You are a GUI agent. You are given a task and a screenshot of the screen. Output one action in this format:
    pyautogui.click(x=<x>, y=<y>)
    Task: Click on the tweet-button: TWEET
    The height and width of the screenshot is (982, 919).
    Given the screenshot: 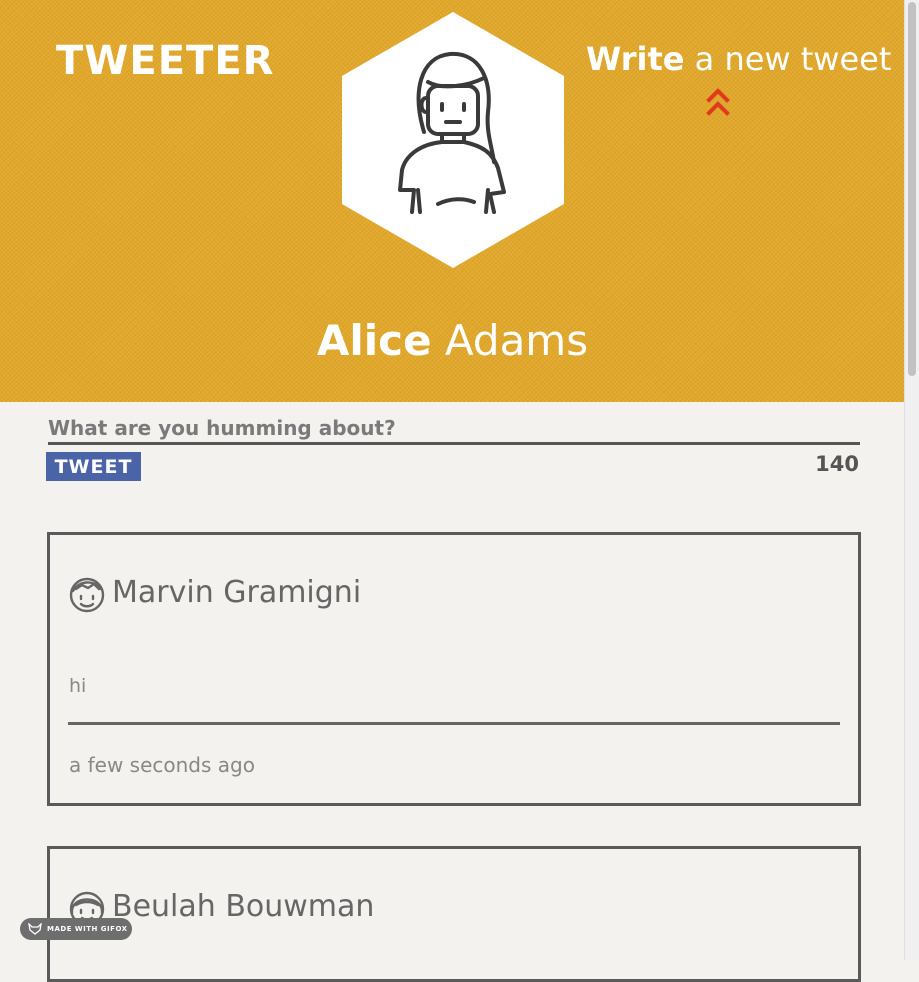 What is the action you would take?
    pyautogui.click(x=93, y=466)
    